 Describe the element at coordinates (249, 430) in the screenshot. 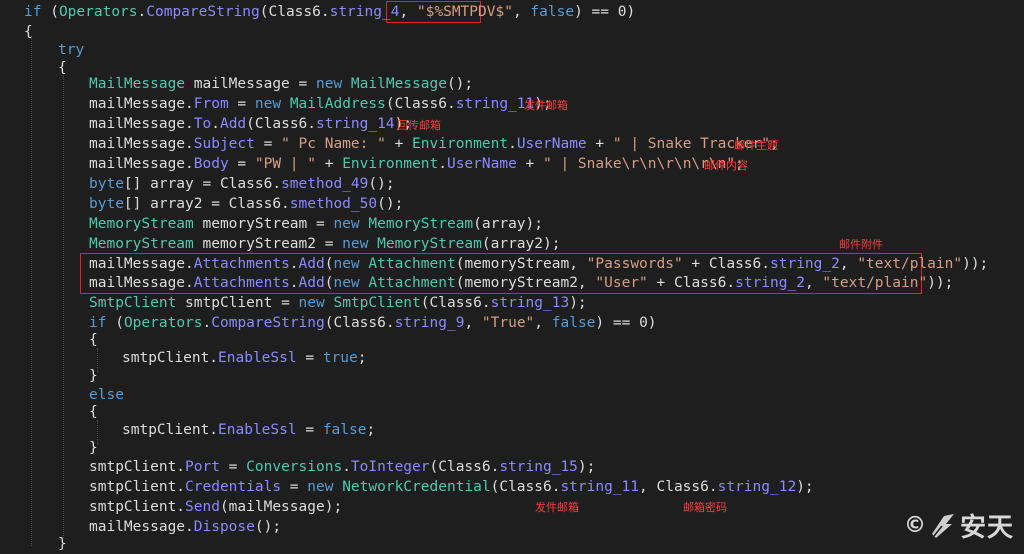

I see `code-line: smtpClient.EnableSsl = false;` at that location.